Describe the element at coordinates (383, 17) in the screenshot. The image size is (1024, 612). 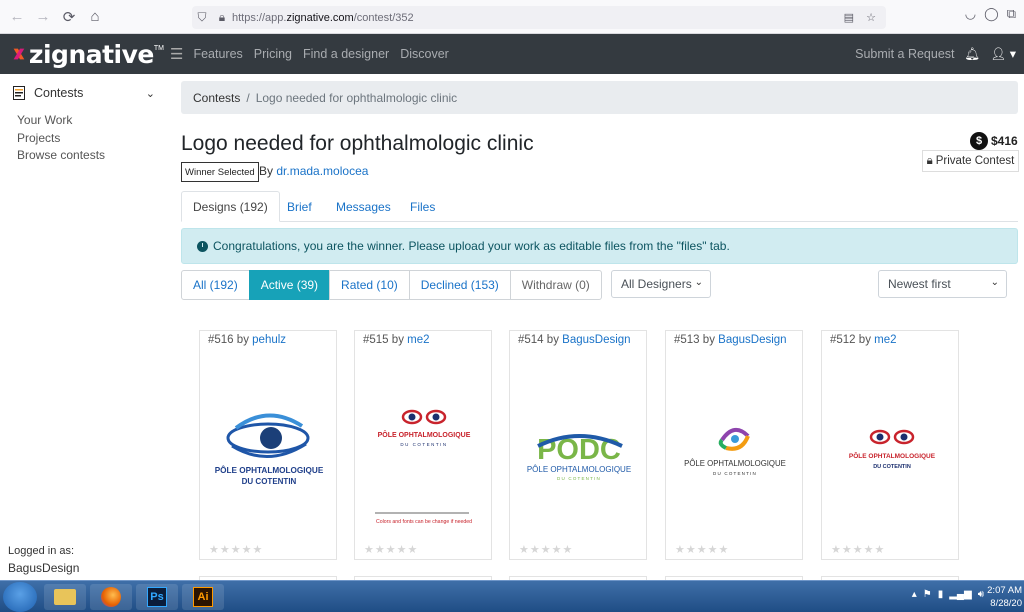
I see `url-path: /contest/352` at that location.